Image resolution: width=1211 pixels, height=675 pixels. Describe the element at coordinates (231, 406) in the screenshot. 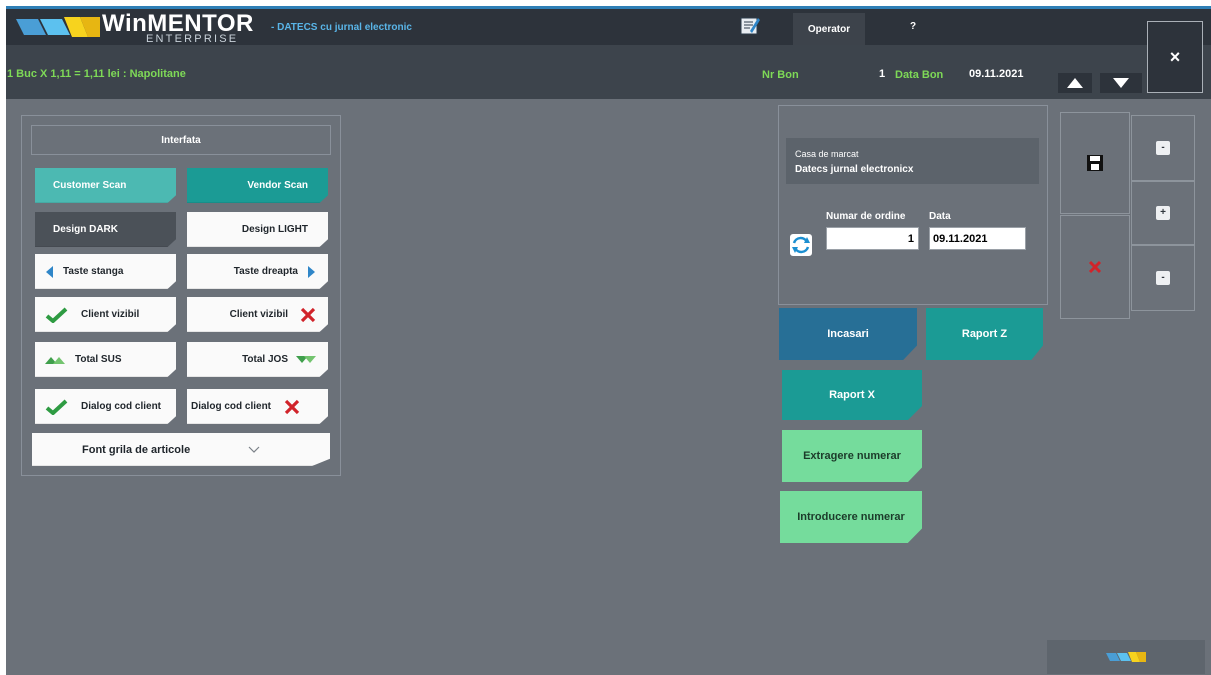

I see `dialog-client-code-off-label: Dialog cod client` at that location.